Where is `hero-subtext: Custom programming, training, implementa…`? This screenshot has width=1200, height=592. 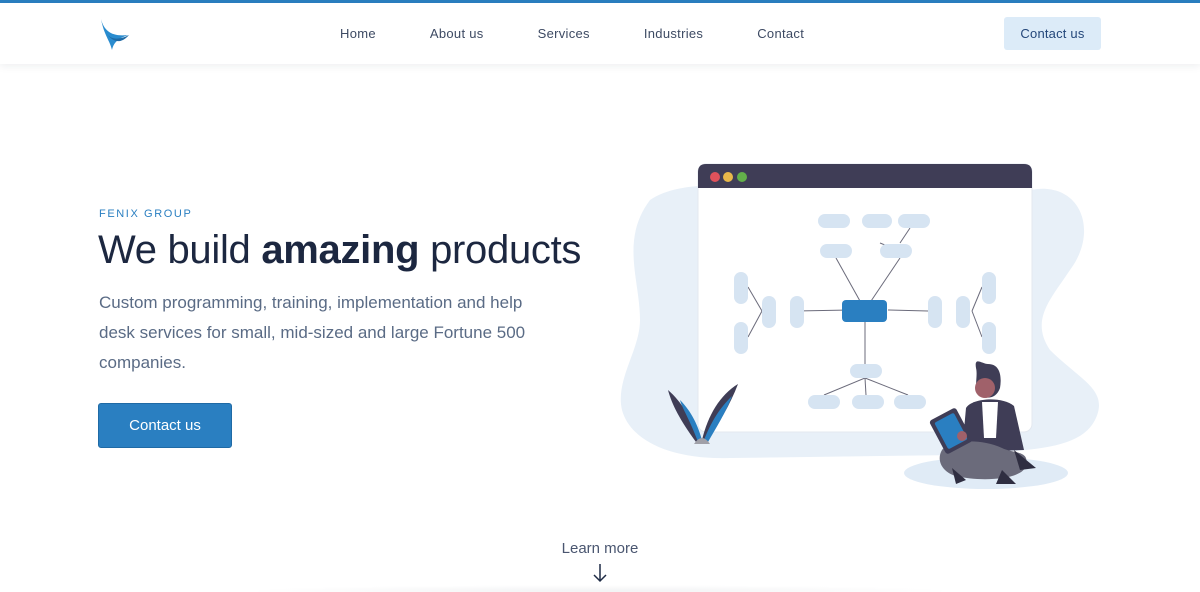 hero-subtext: Custom programming, training, implementa… is located at coordinates (312, 332).